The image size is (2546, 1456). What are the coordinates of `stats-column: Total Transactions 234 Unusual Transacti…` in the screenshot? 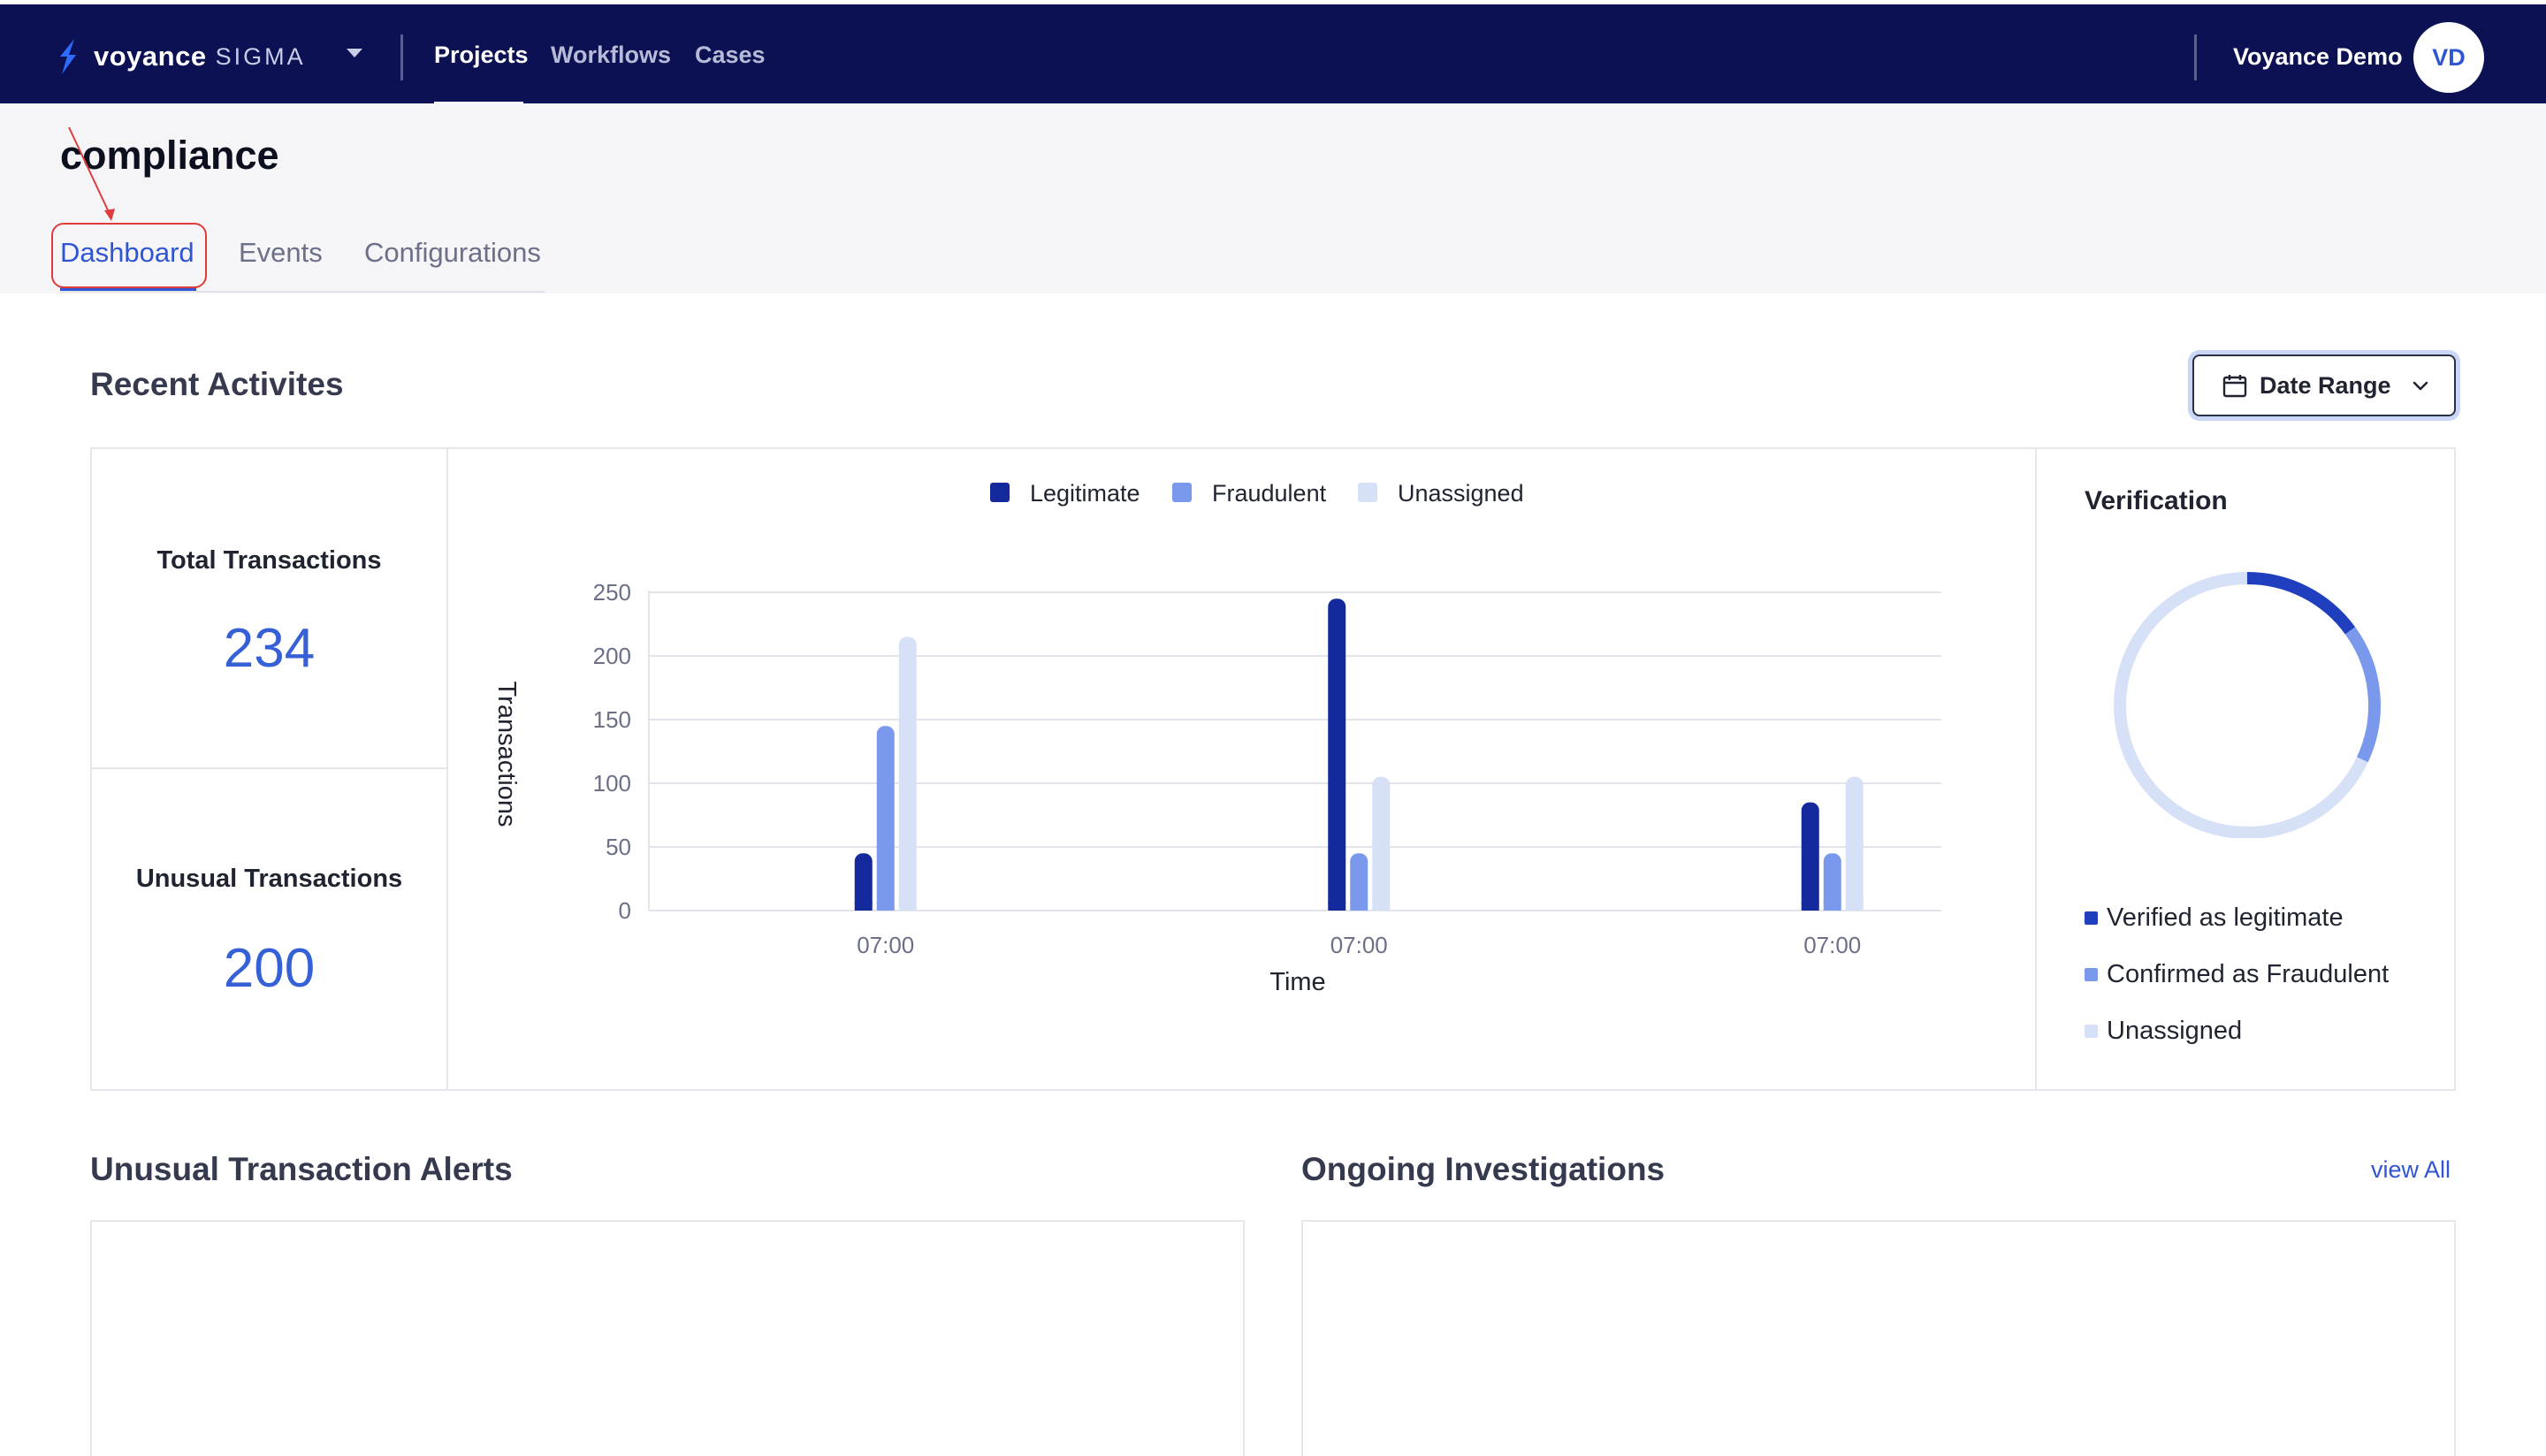 It's located at (270, 769).